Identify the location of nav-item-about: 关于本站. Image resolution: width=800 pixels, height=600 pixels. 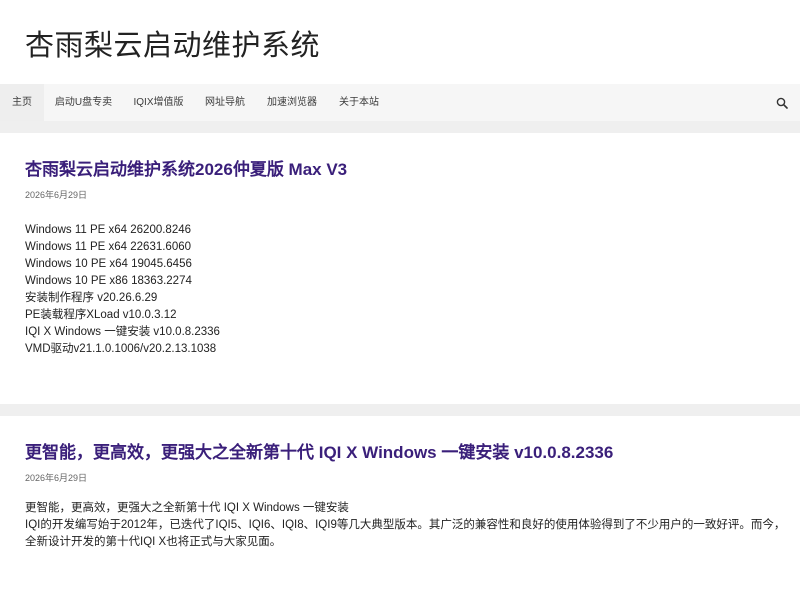
(359, 102).